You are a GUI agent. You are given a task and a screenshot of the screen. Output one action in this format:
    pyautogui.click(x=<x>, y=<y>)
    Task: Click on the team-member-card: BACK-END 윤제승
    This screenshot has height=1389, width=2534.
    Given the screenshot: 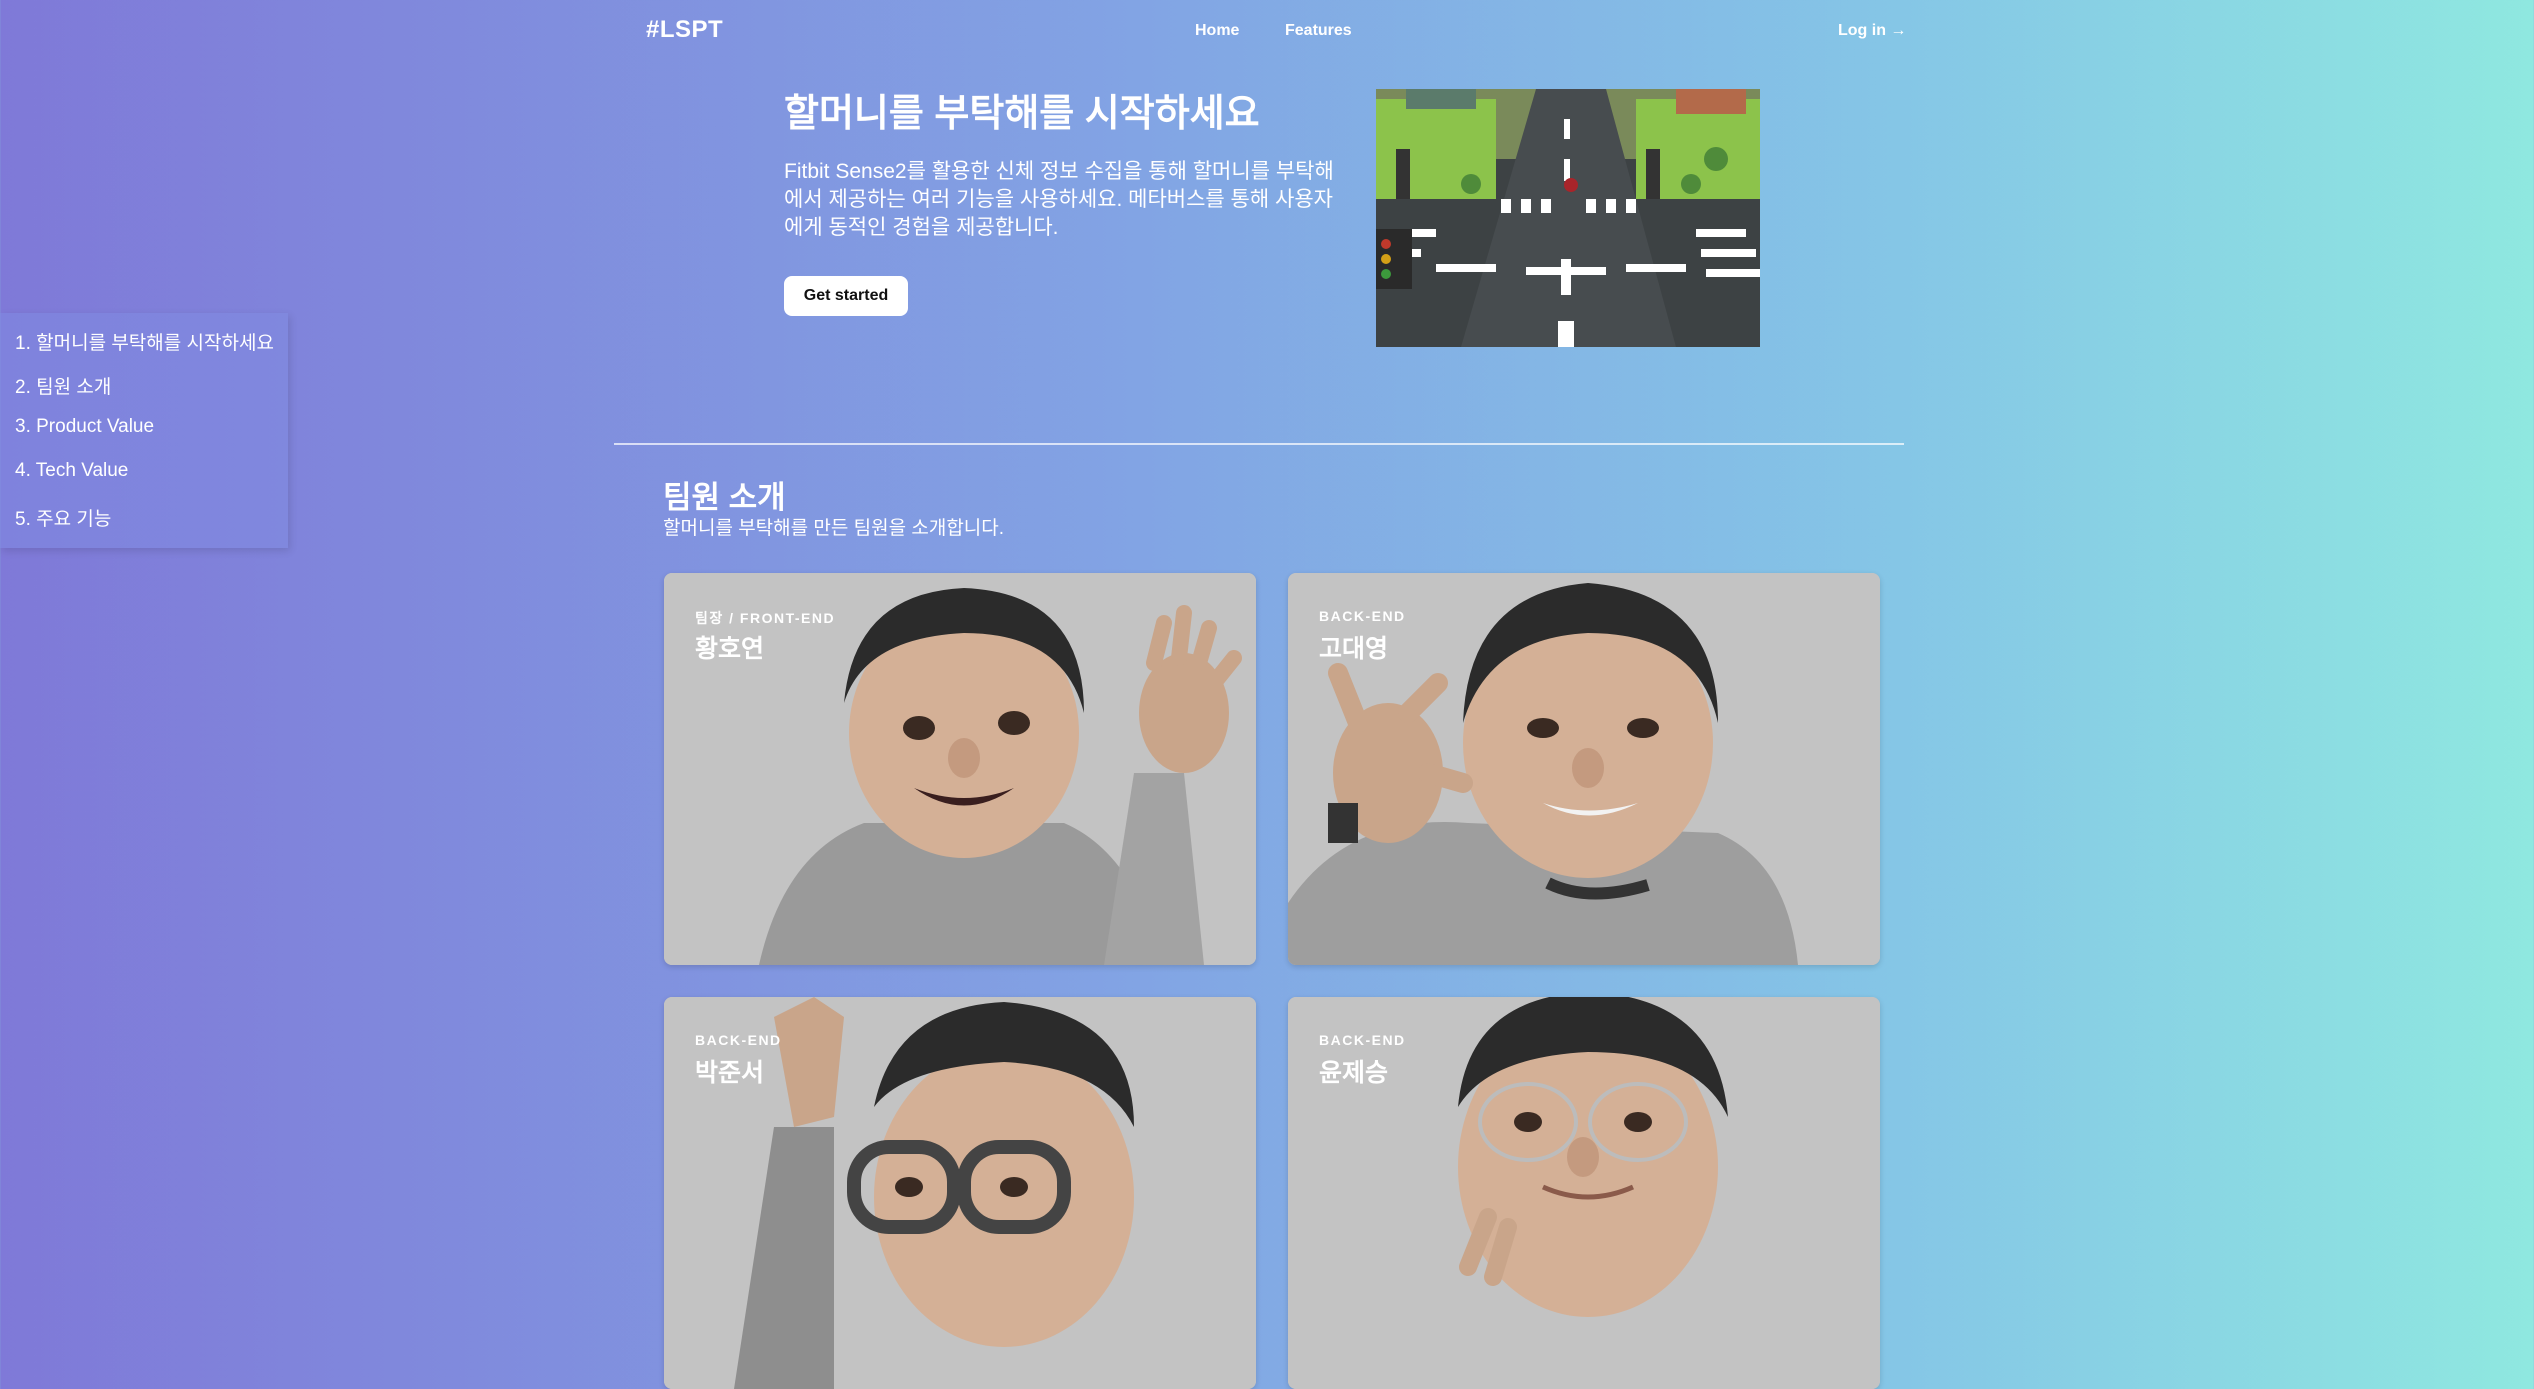 What is the action you would take?
    pyautogui.click(x=1584, y=1193)
    